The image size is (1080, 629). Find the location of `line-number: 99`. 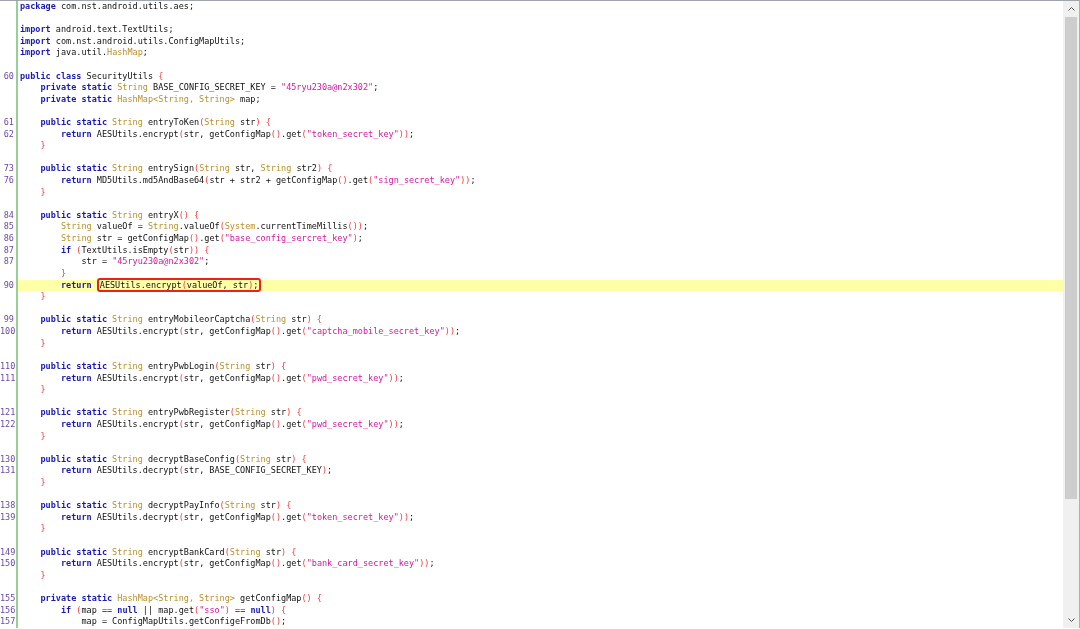

line-number: 99 is located at coordinates (8, 319).